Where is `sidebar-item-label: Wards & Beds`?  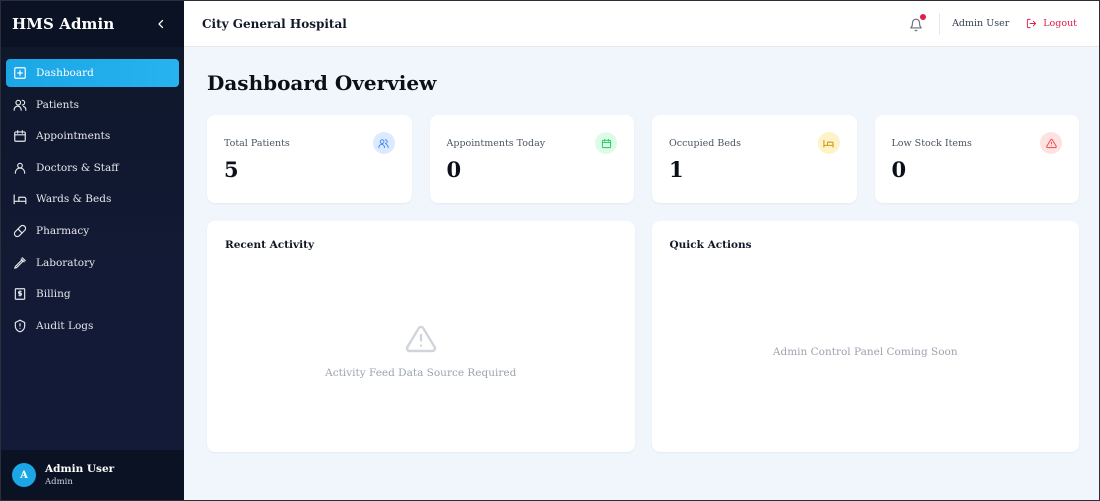 sidebar-item-label: Wards & Beds is located at coordinates (74, 199).